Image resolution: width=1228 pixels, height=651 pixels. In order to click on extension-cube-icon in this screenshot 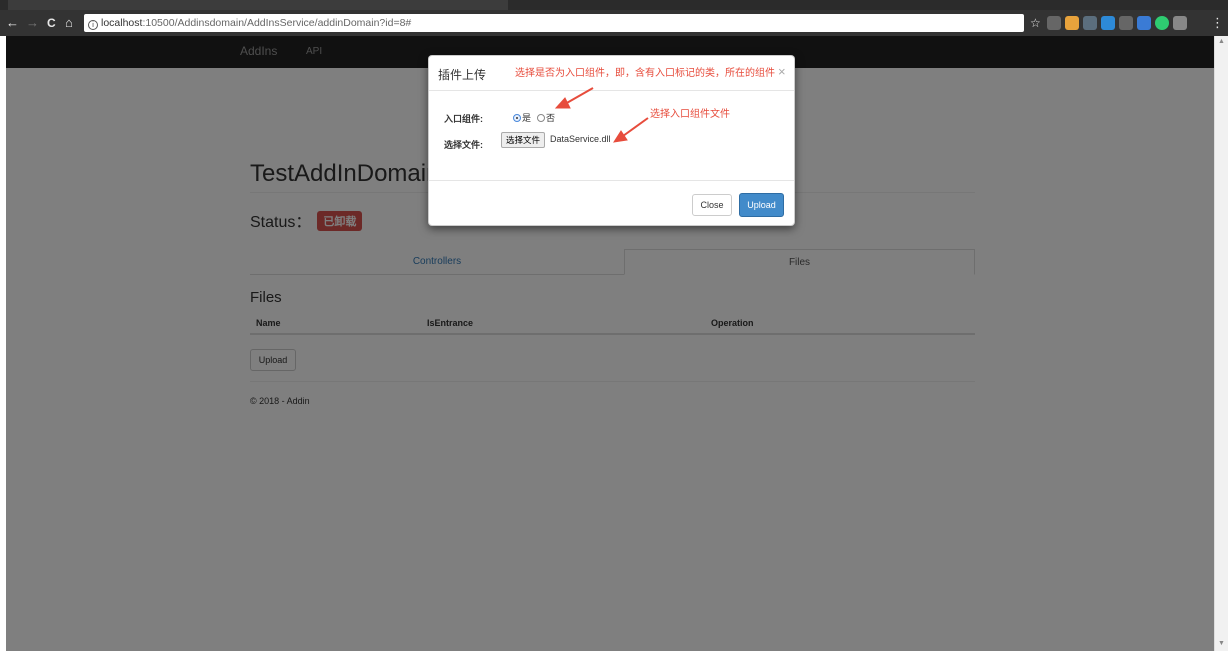, I will do `click(1180, 23)`.